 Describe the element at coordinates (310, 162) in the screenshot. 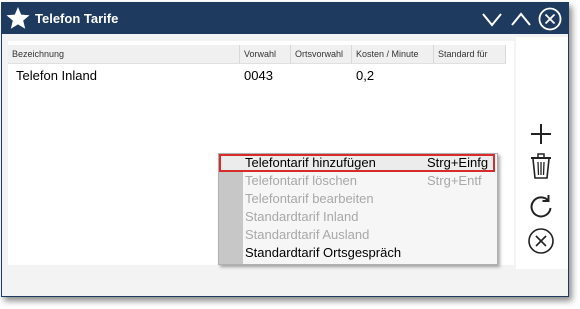

I see `menu-item-label: Telefontarif hinzufügen` at that location.